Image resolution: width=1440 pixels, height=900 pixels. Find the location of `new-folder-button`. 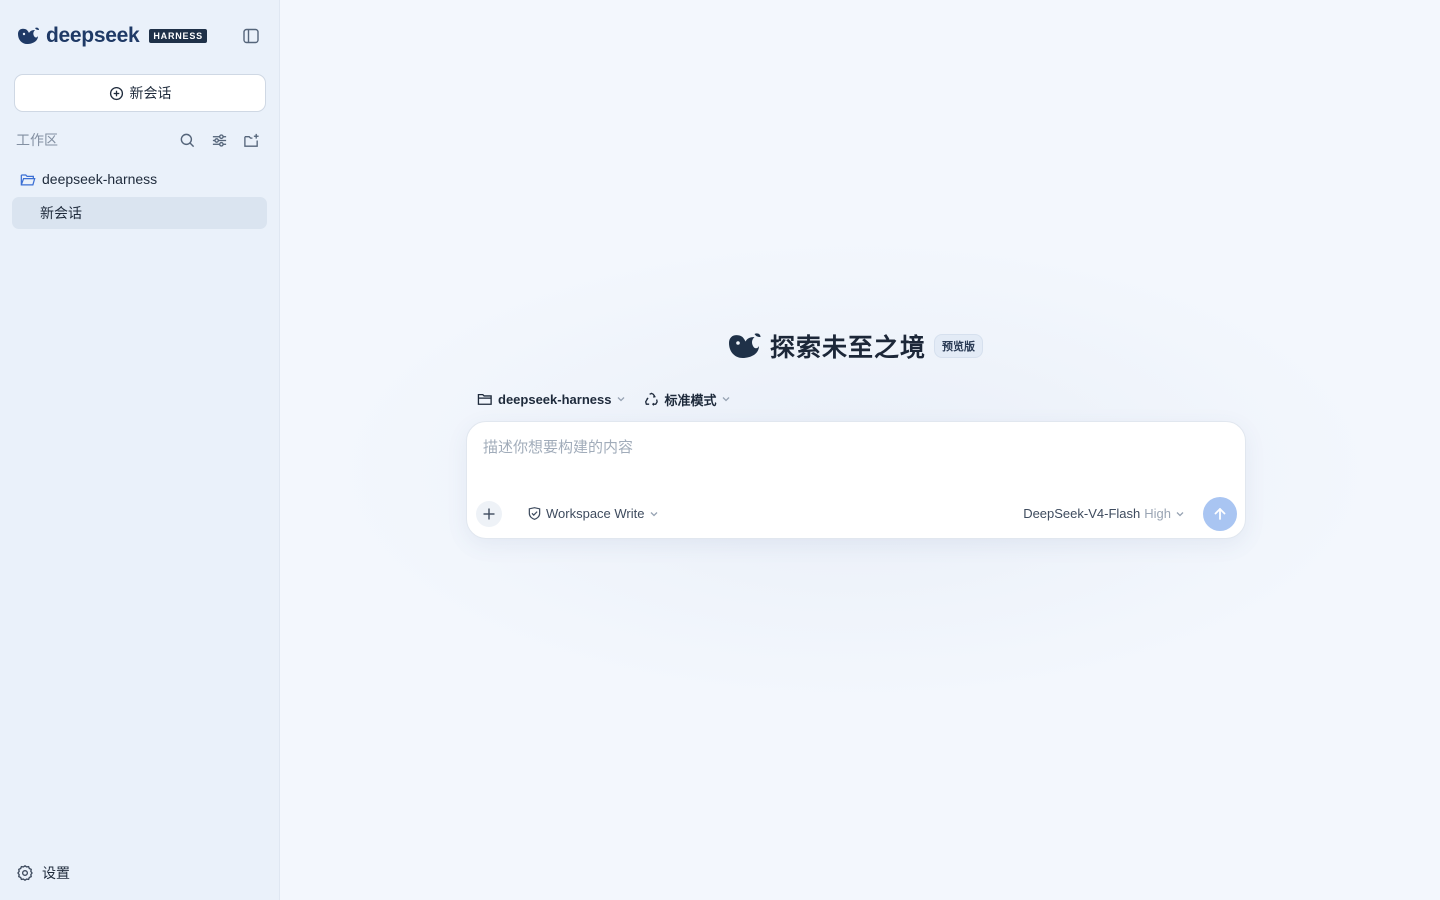

new-folder-button is located at coordinates (251, 140).